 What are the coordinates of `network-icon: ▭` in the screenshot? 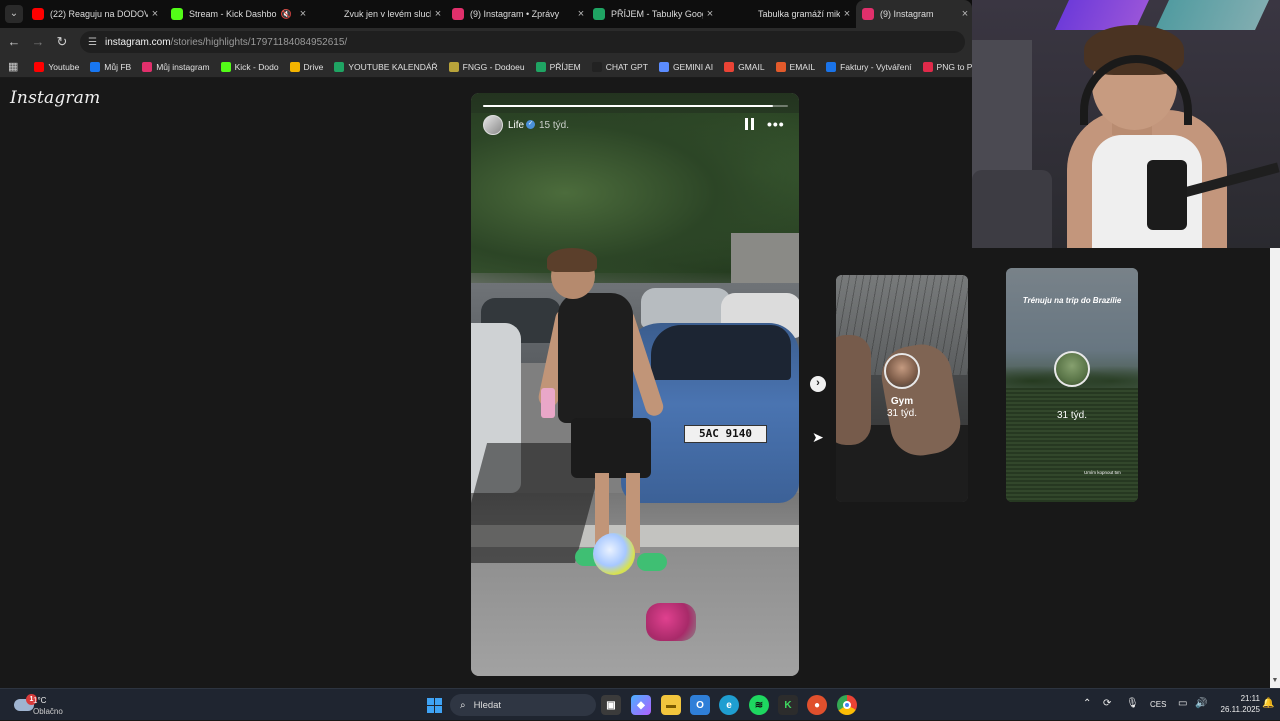 It's located at (1182, 703).